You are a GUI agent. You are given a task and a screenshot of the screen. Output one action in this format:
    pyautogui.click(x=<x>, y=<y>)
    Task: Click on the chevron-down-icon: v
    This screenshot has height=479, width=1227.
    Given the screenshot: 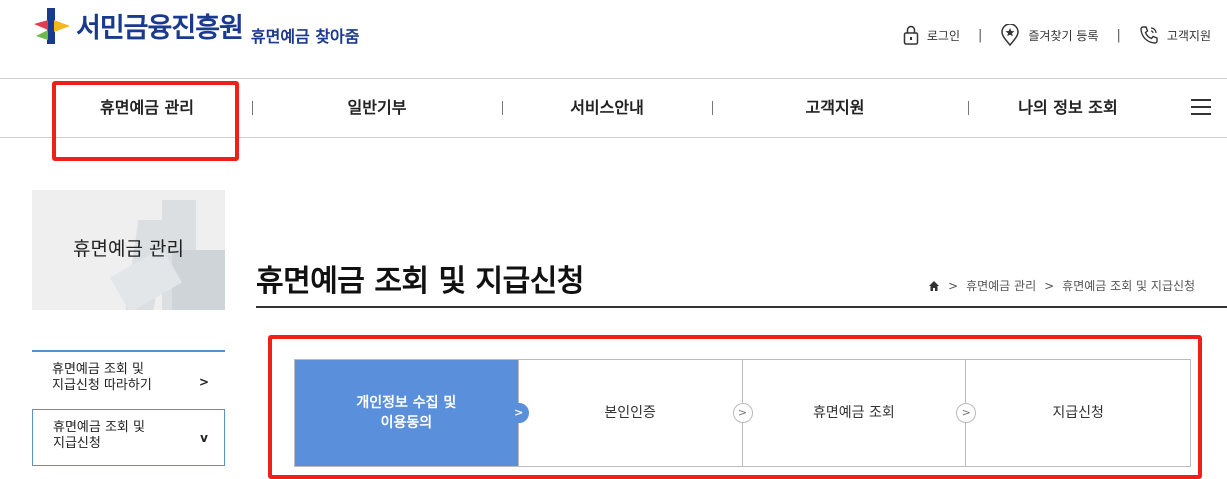 What is the action you would take?
    pyautogui.click(x=204, y=438)
    